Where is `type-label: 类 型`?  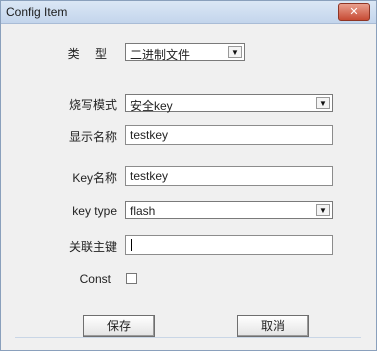
type-label: 类 型 is located at coordinates (90, 54).